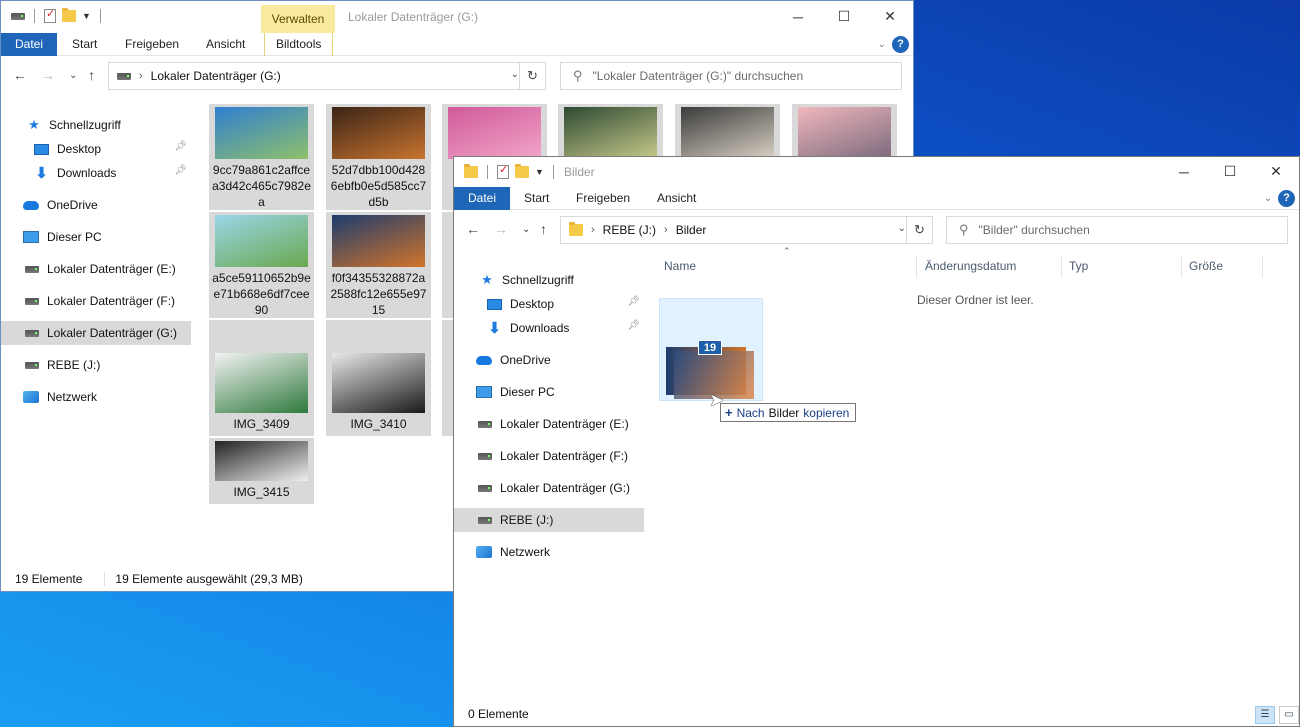 This screenshot has height=727, width=1300. I want to click on sidebar-item-label: Lokaler Datenträger (E:), so click(564, 424).